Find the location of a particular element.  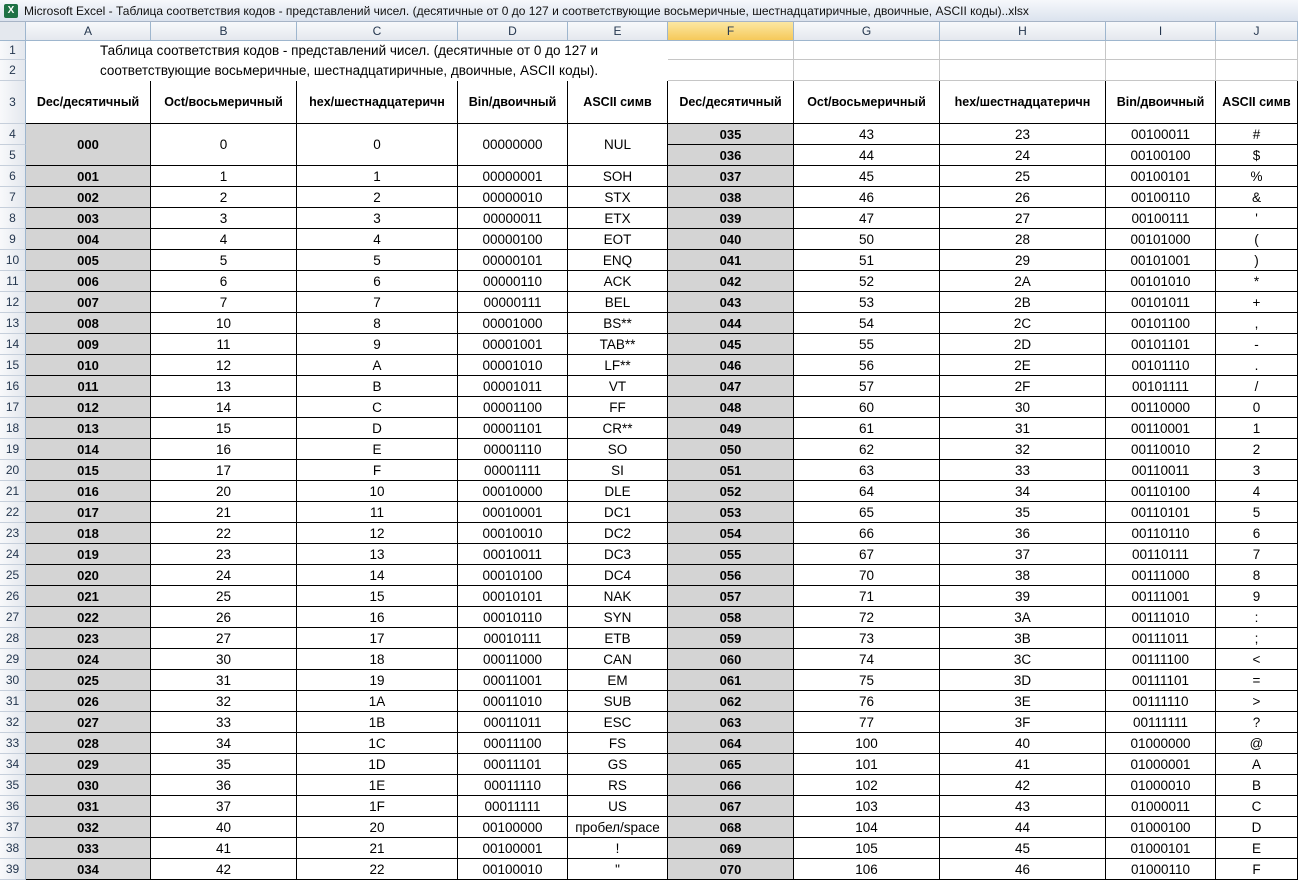

cell-bin: 00100001 is located at coordinates (513, 848).